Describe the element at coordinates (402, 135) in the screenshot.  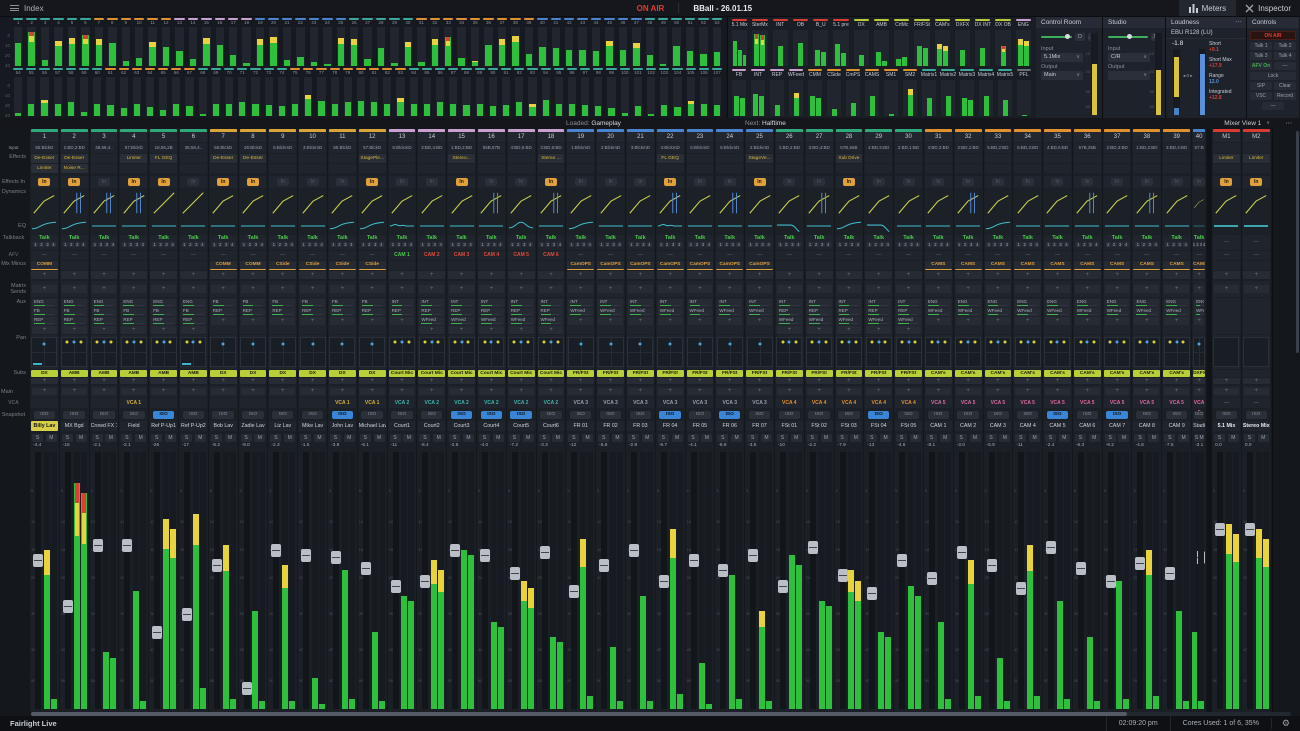
I see `channel-number: 13` at that location.